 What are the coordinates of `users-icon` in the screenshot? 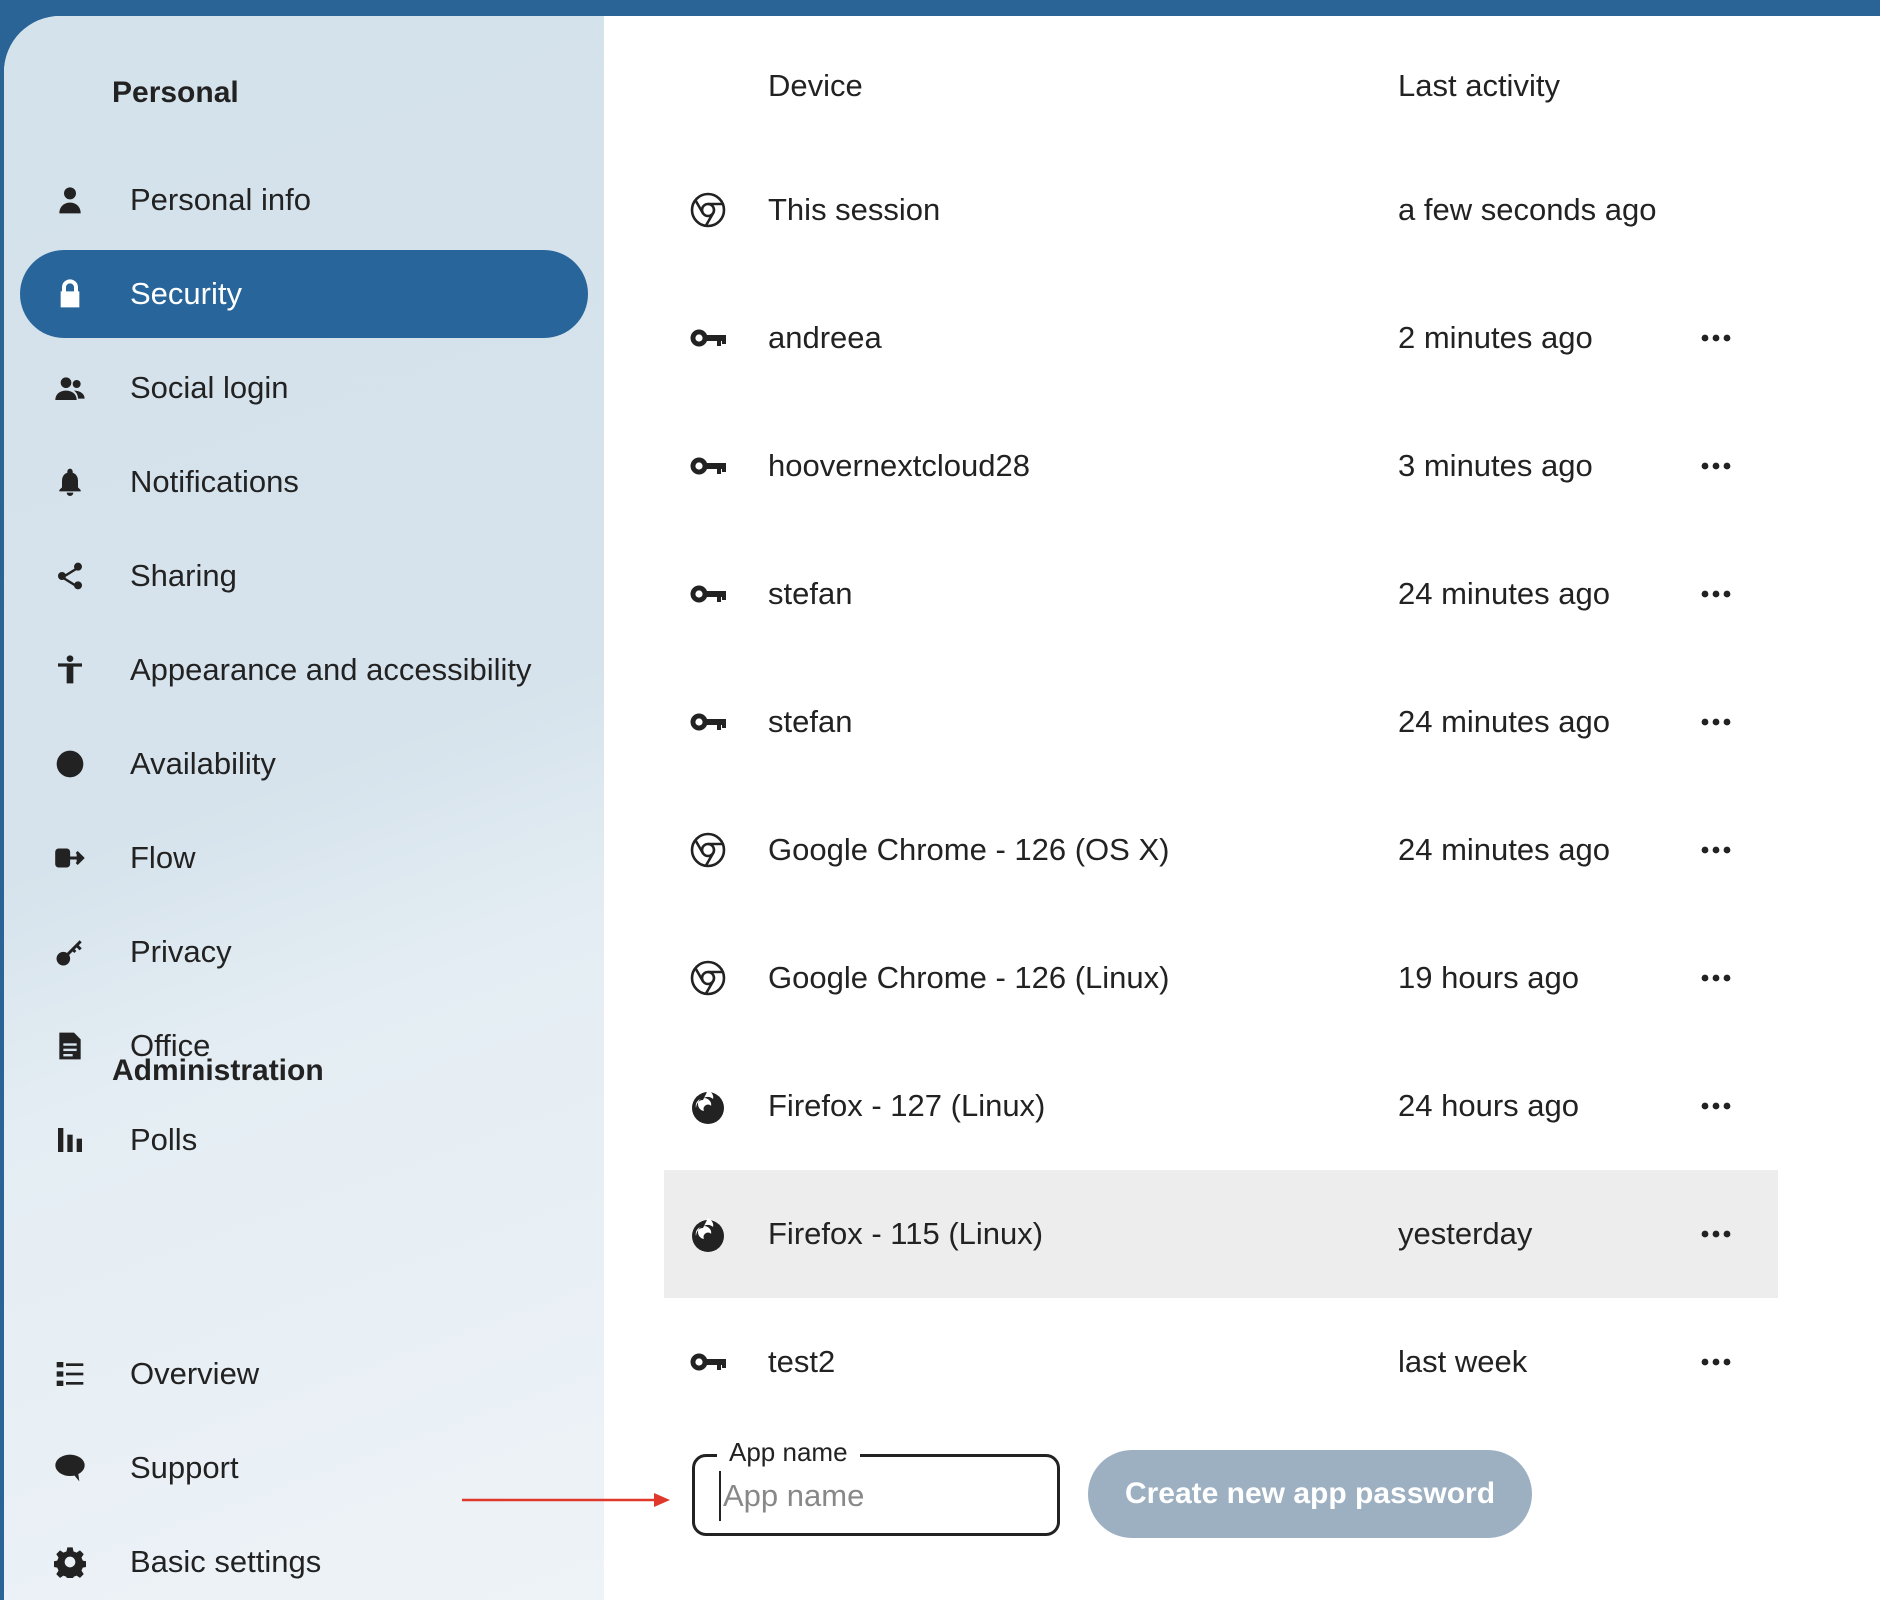 It's located at (70, 388).